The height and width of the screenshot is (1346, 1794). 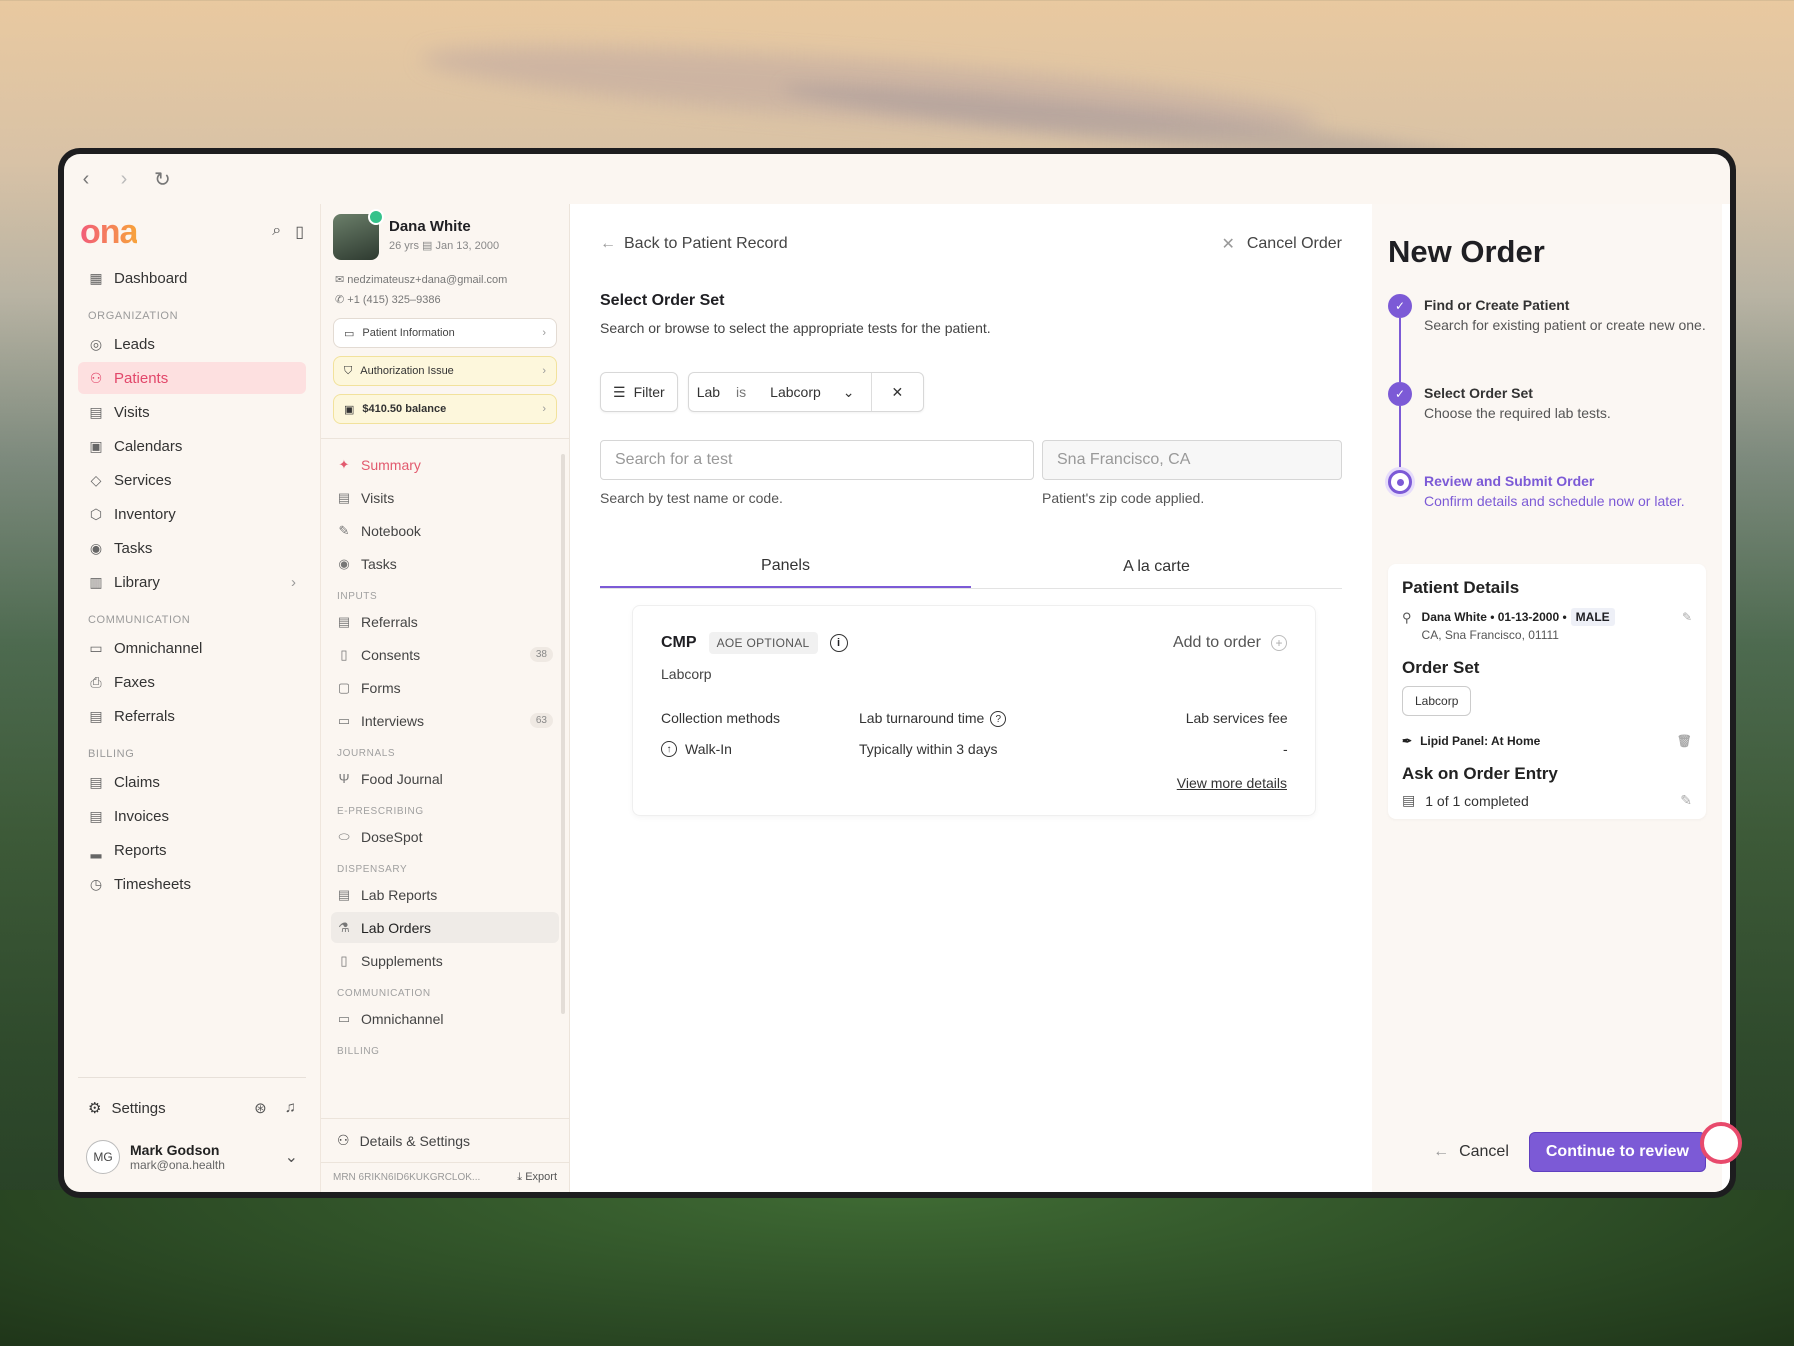 I want to click on sidebar-item-visits: ▤ Visits, so click(x=192, y=412).